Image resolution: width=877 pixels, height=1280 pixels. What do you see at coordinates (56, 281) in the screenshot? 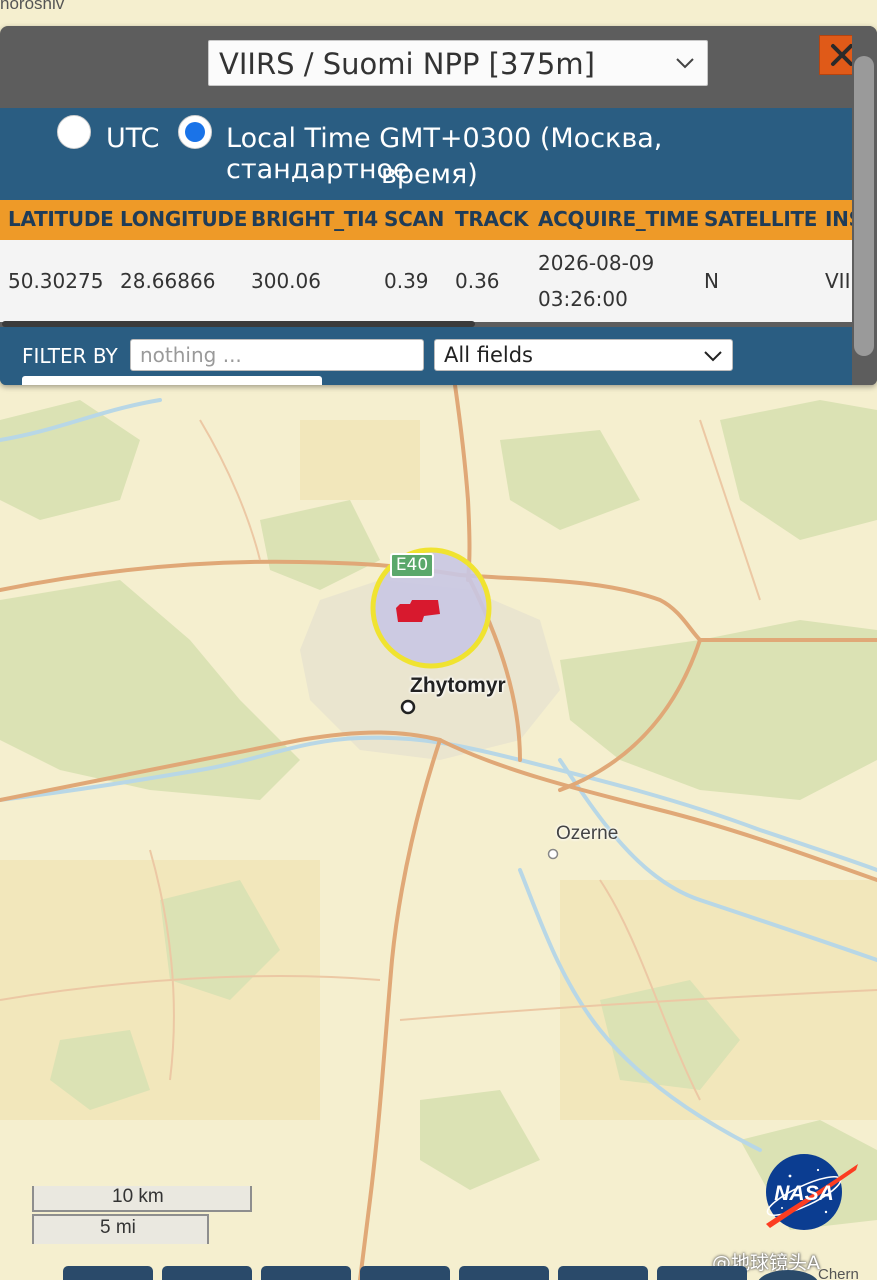
I see `cell-latitude: 50.30275` at bounding box center [56, 281].